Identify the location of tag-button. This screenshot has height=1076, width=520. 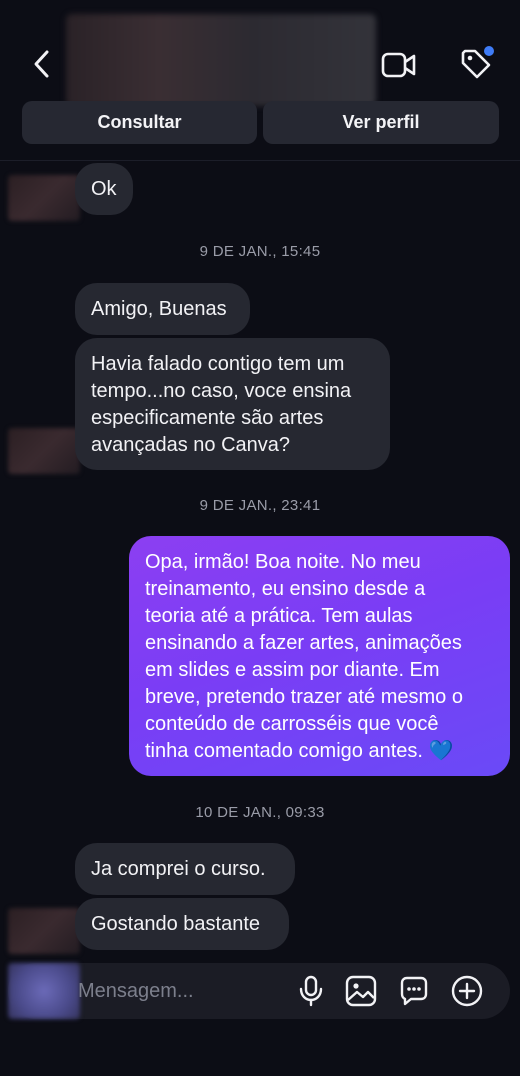
(476, 64).